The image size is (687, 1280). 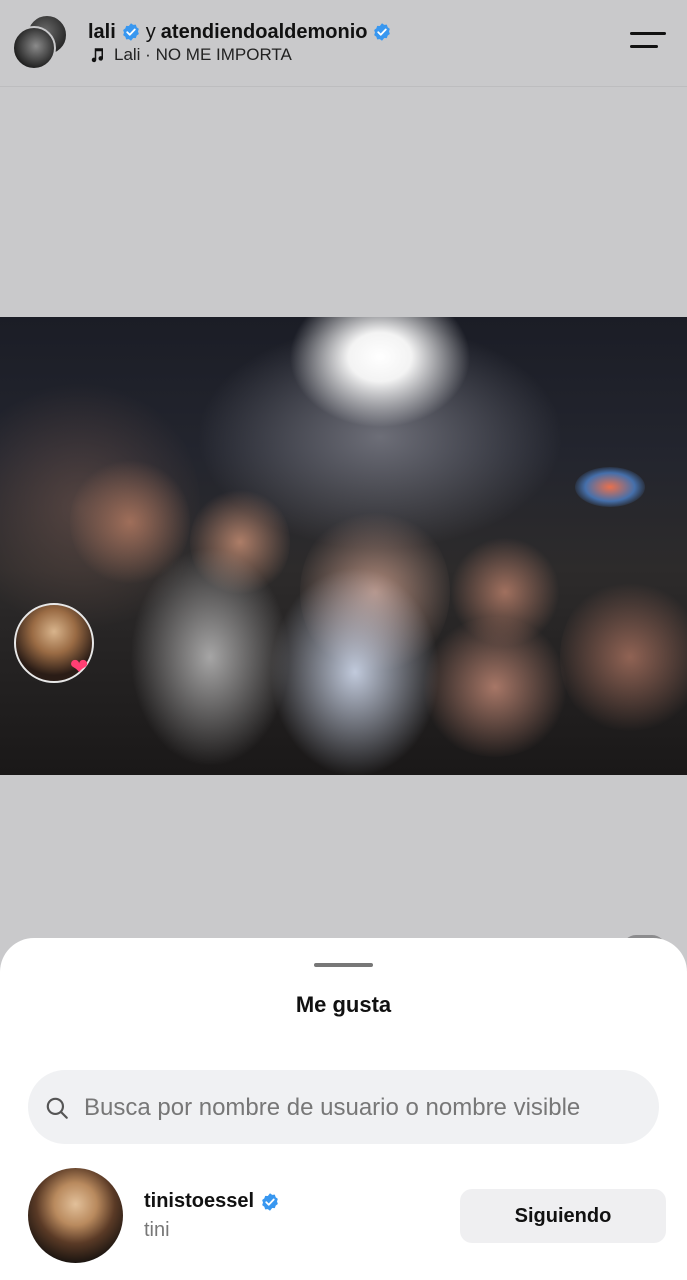 I want to click on list-item-user: tinistoessel tini Siguiendo, so click(x=343, y=1218).